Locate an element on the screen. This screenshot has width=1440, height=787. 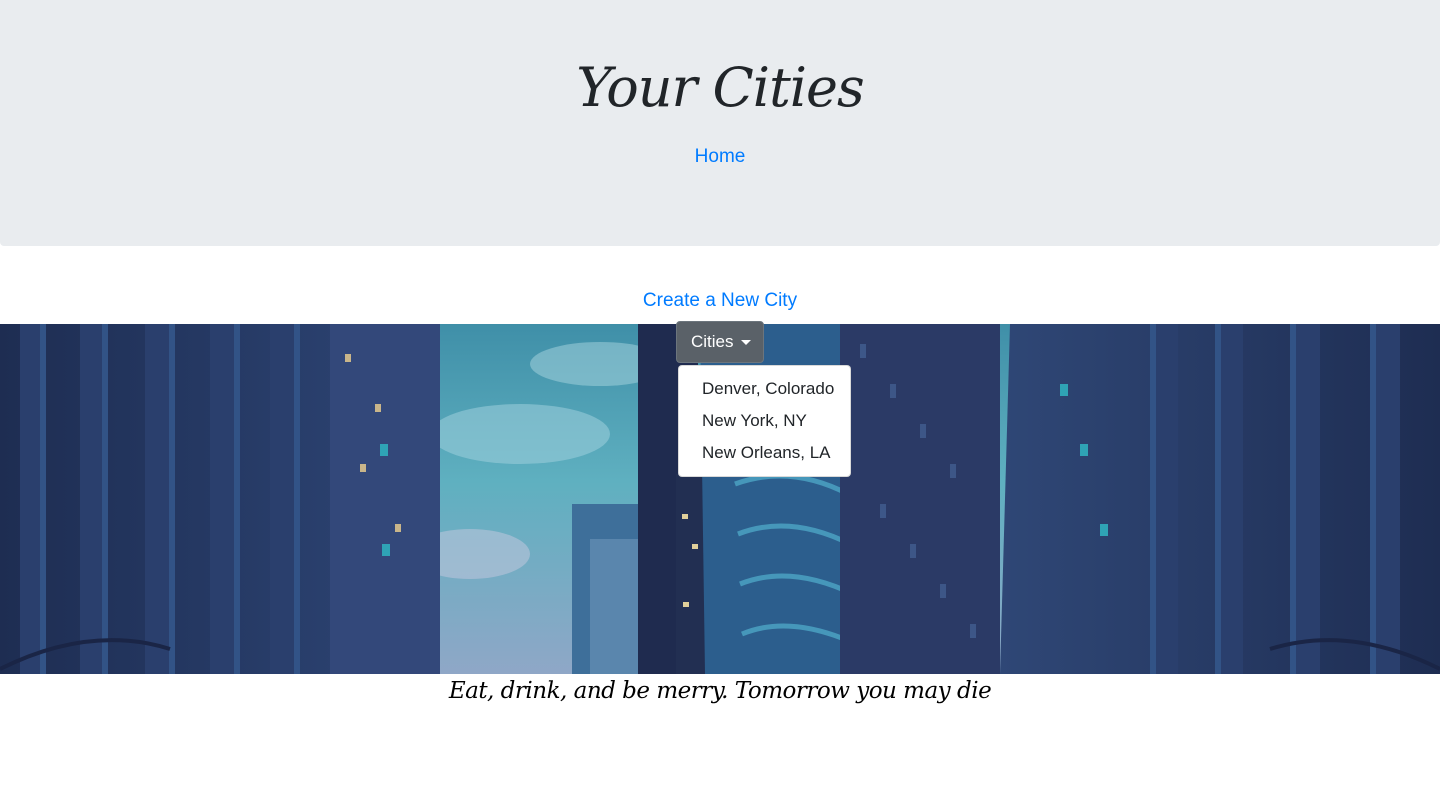
page-title: Your Cities is located at coordinates (720, 87).